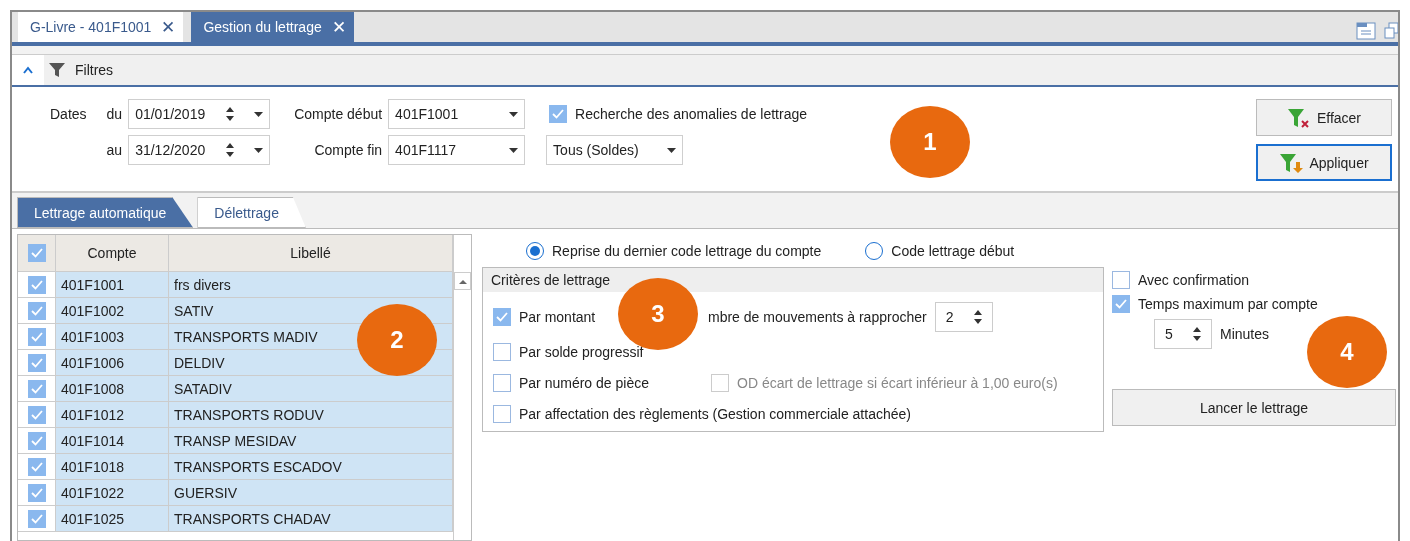 This screenshot has height=541, width=1410. What do you see at coordinates (311, 389) in the screenshot?
I see `table-cell: SATADIV` at bounding box center [311, 389].